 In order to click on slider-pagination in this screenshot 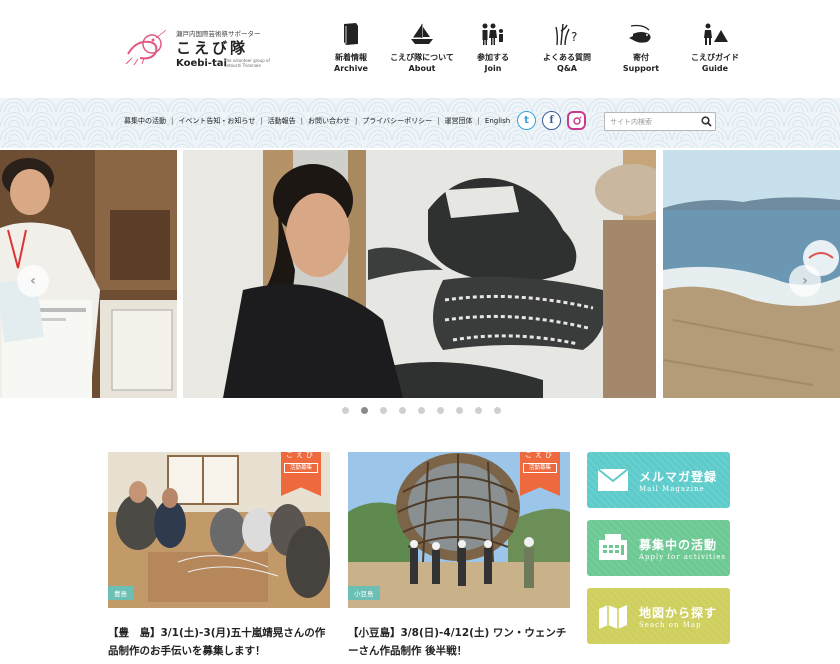, I will do `click(421, 410)`.